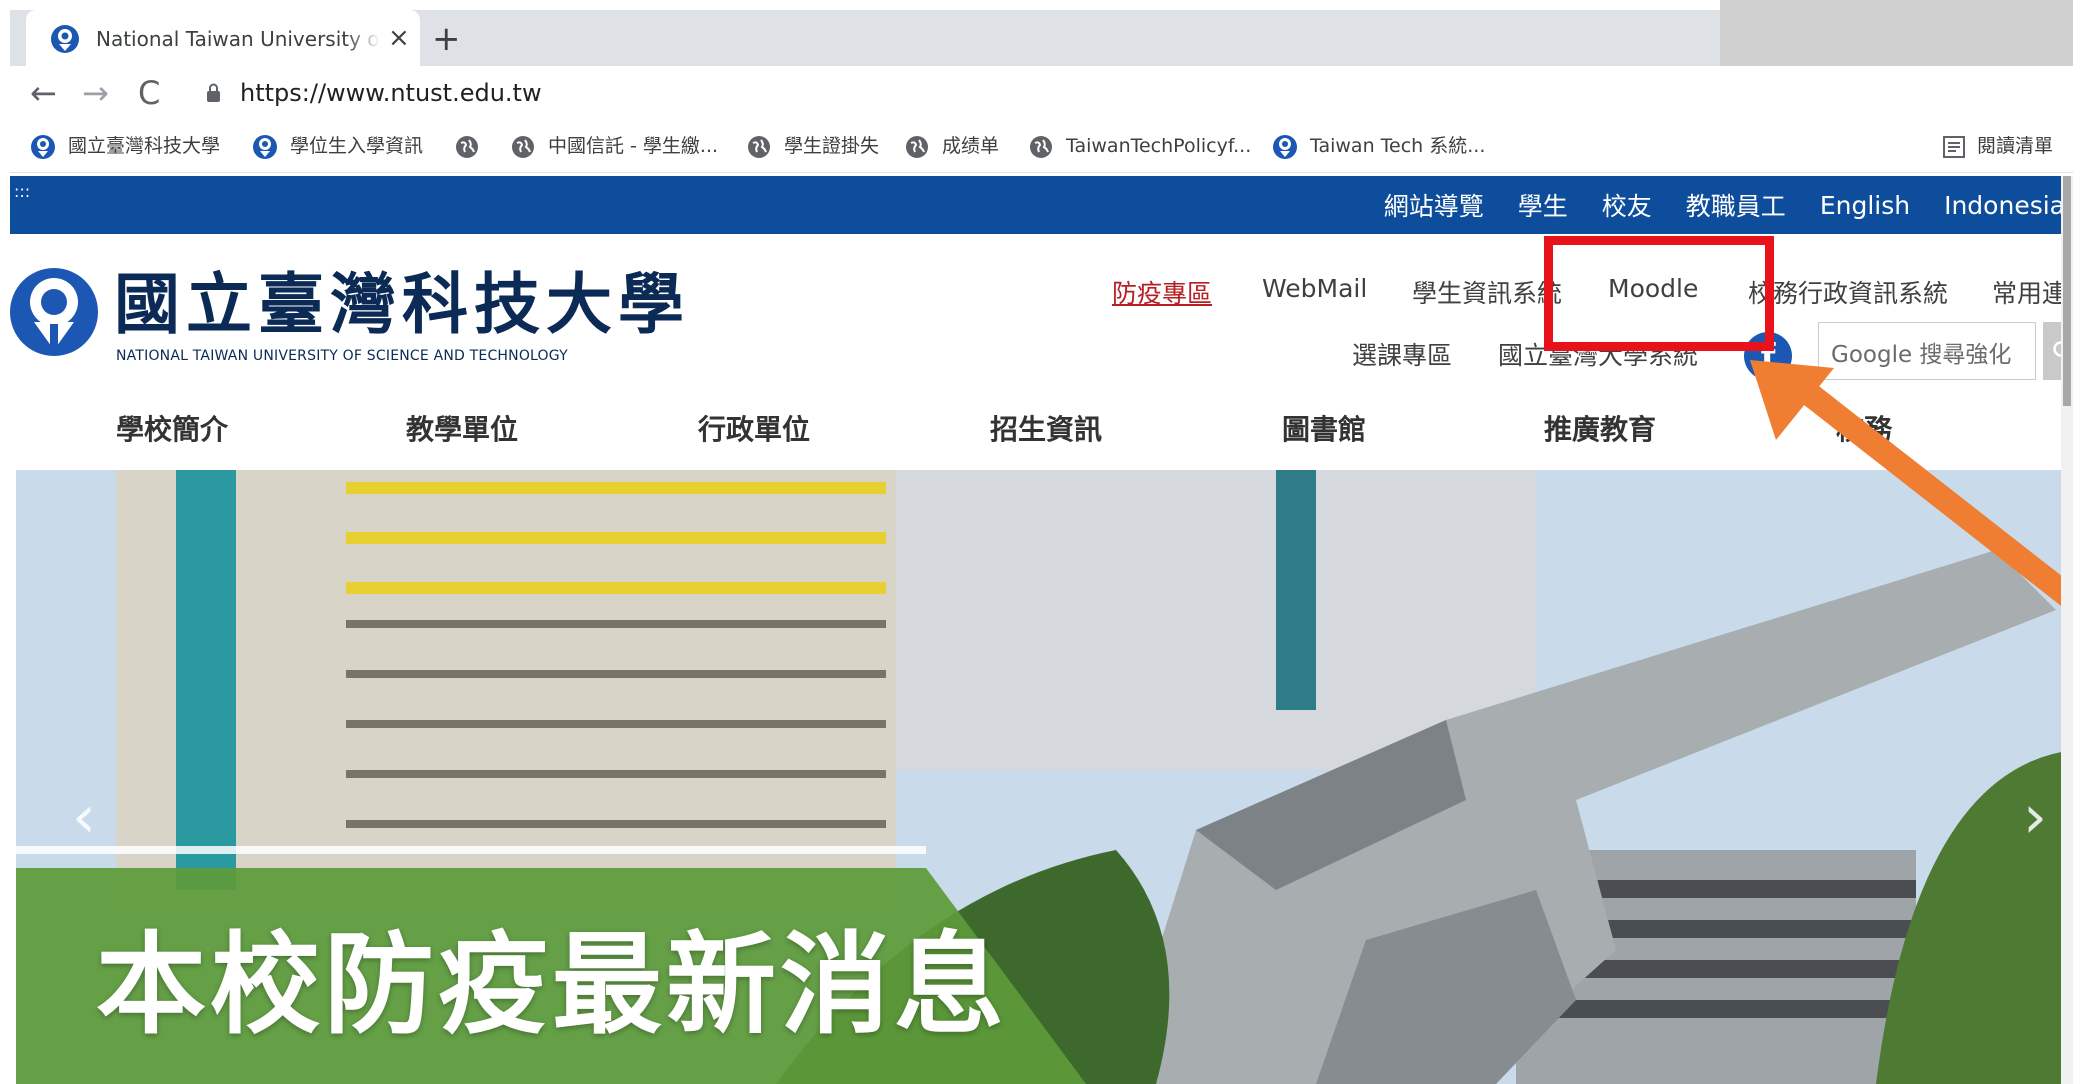  What do you see at coordinates (1953, 146) in the screenshot?
I see `reading-list-icon` at bounding box center [1953, 146].